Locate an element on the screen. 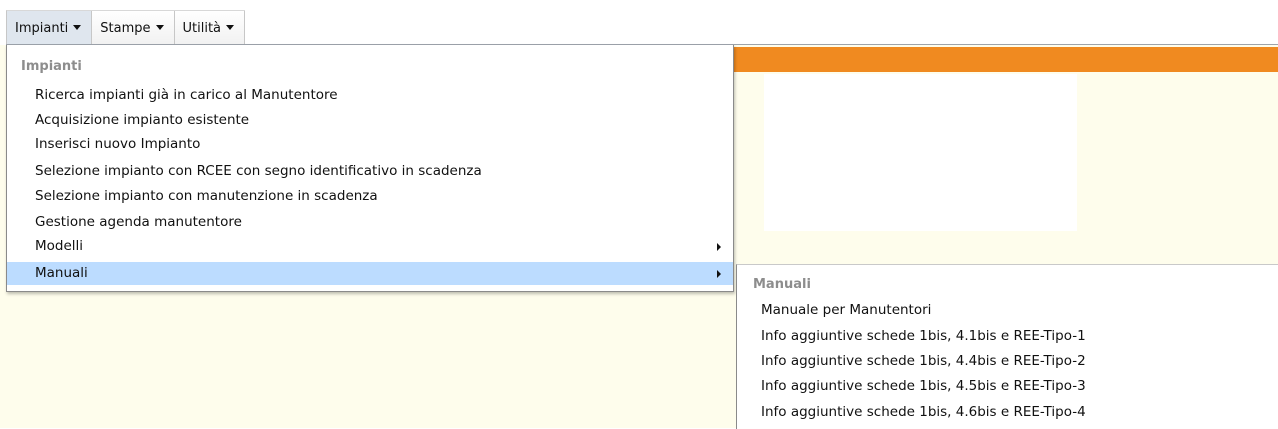  menu-item-label: Manuali is located at coordinates (61, 273).